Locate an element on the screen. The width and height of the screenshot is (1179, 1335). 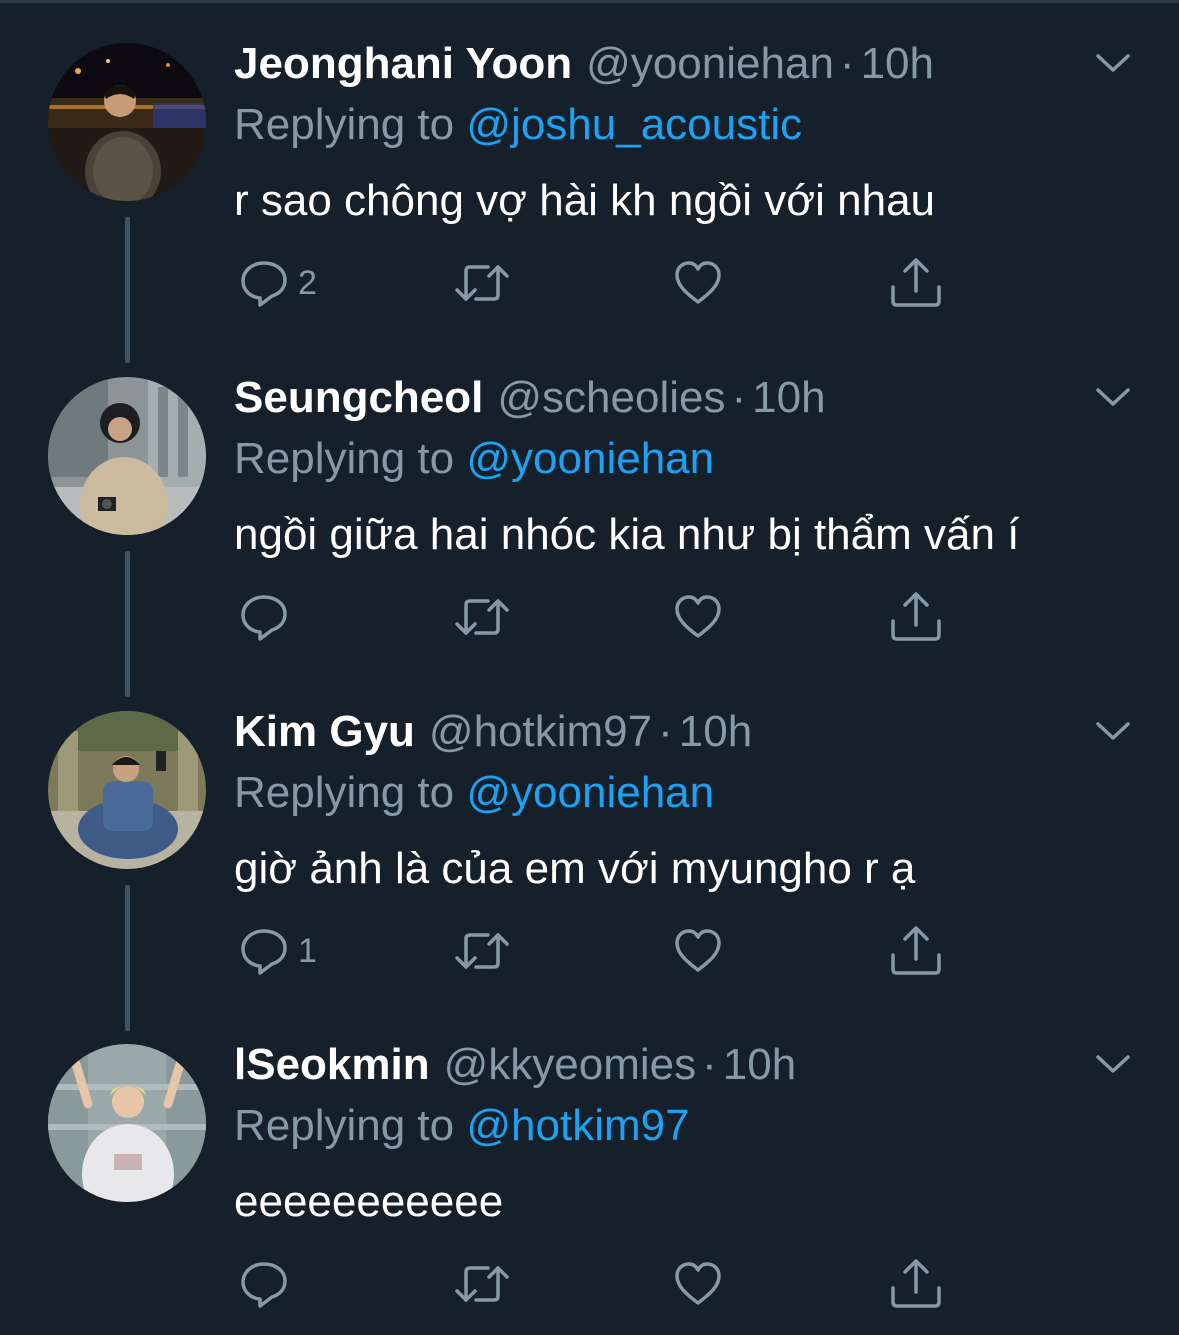
replying-to: Replying to @joshu_acoustic is located at coordinates (518, 125).